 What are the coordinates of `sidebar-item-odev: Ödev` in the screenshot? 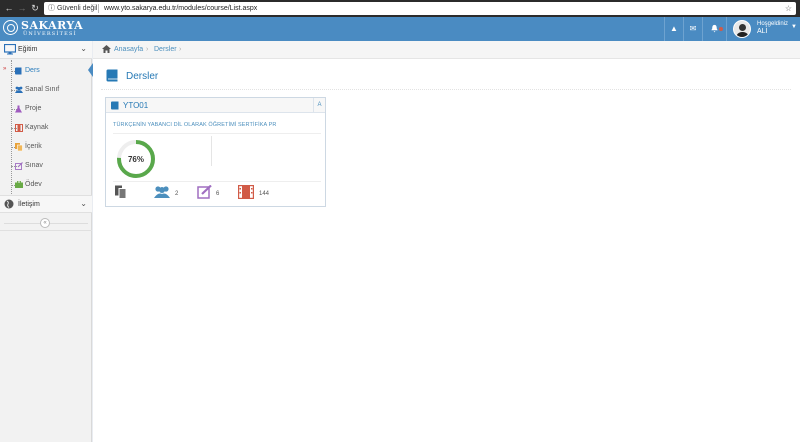 It's located at (46, 185).